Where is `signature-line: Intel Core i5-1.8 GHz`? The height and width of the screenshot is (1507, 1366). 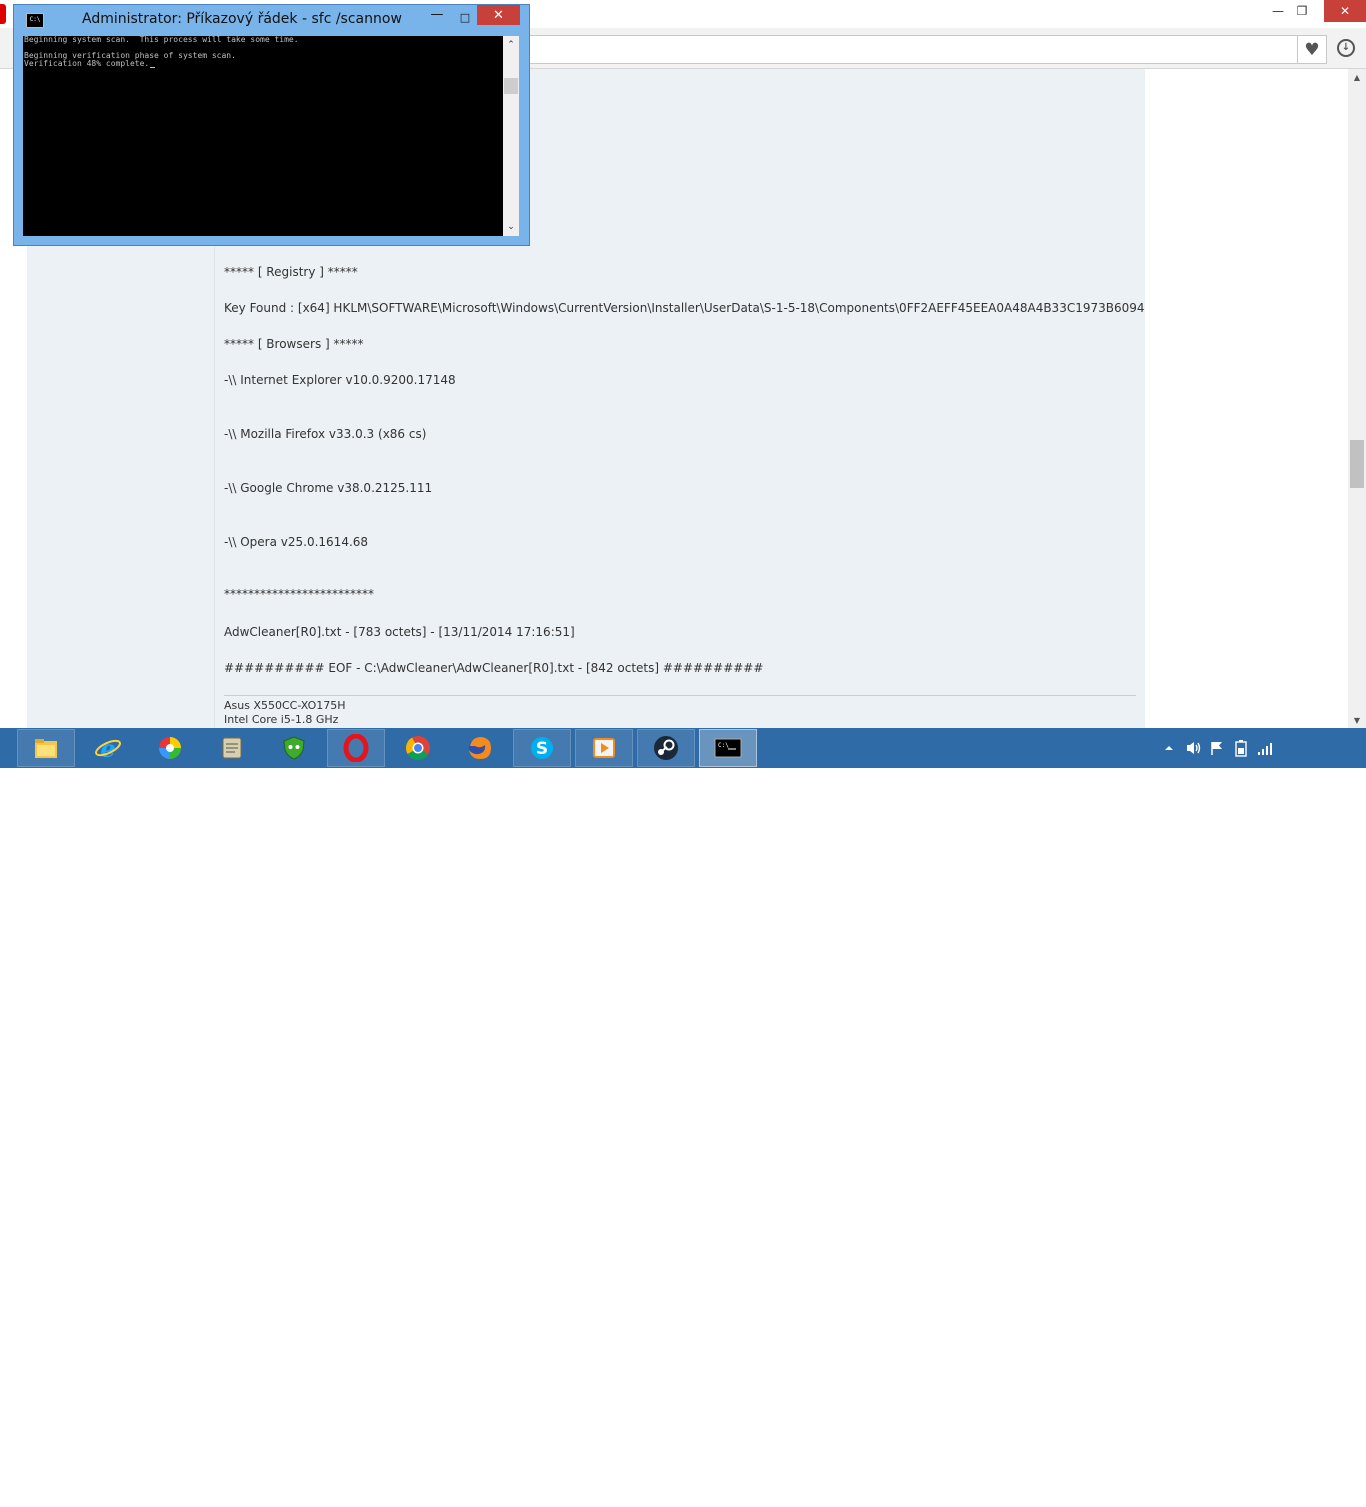 signature-line: Intel Core i5-1.8 GHz is located at coordinates (281, 719).